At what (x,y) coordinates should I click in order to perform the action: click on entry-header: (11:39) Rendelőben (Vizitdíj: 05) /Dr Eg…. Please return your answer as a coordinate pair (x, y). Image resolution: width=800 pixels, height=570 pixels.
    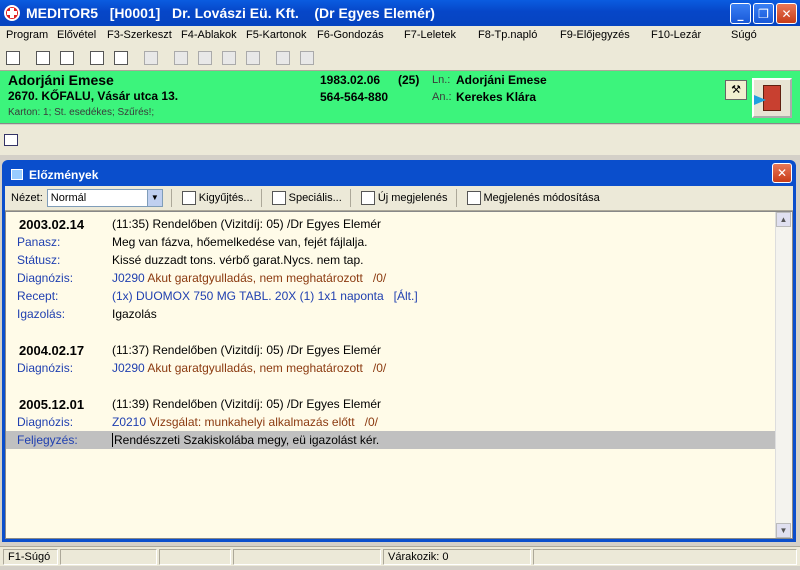
    Looking at the image, I should click on (247, 404).